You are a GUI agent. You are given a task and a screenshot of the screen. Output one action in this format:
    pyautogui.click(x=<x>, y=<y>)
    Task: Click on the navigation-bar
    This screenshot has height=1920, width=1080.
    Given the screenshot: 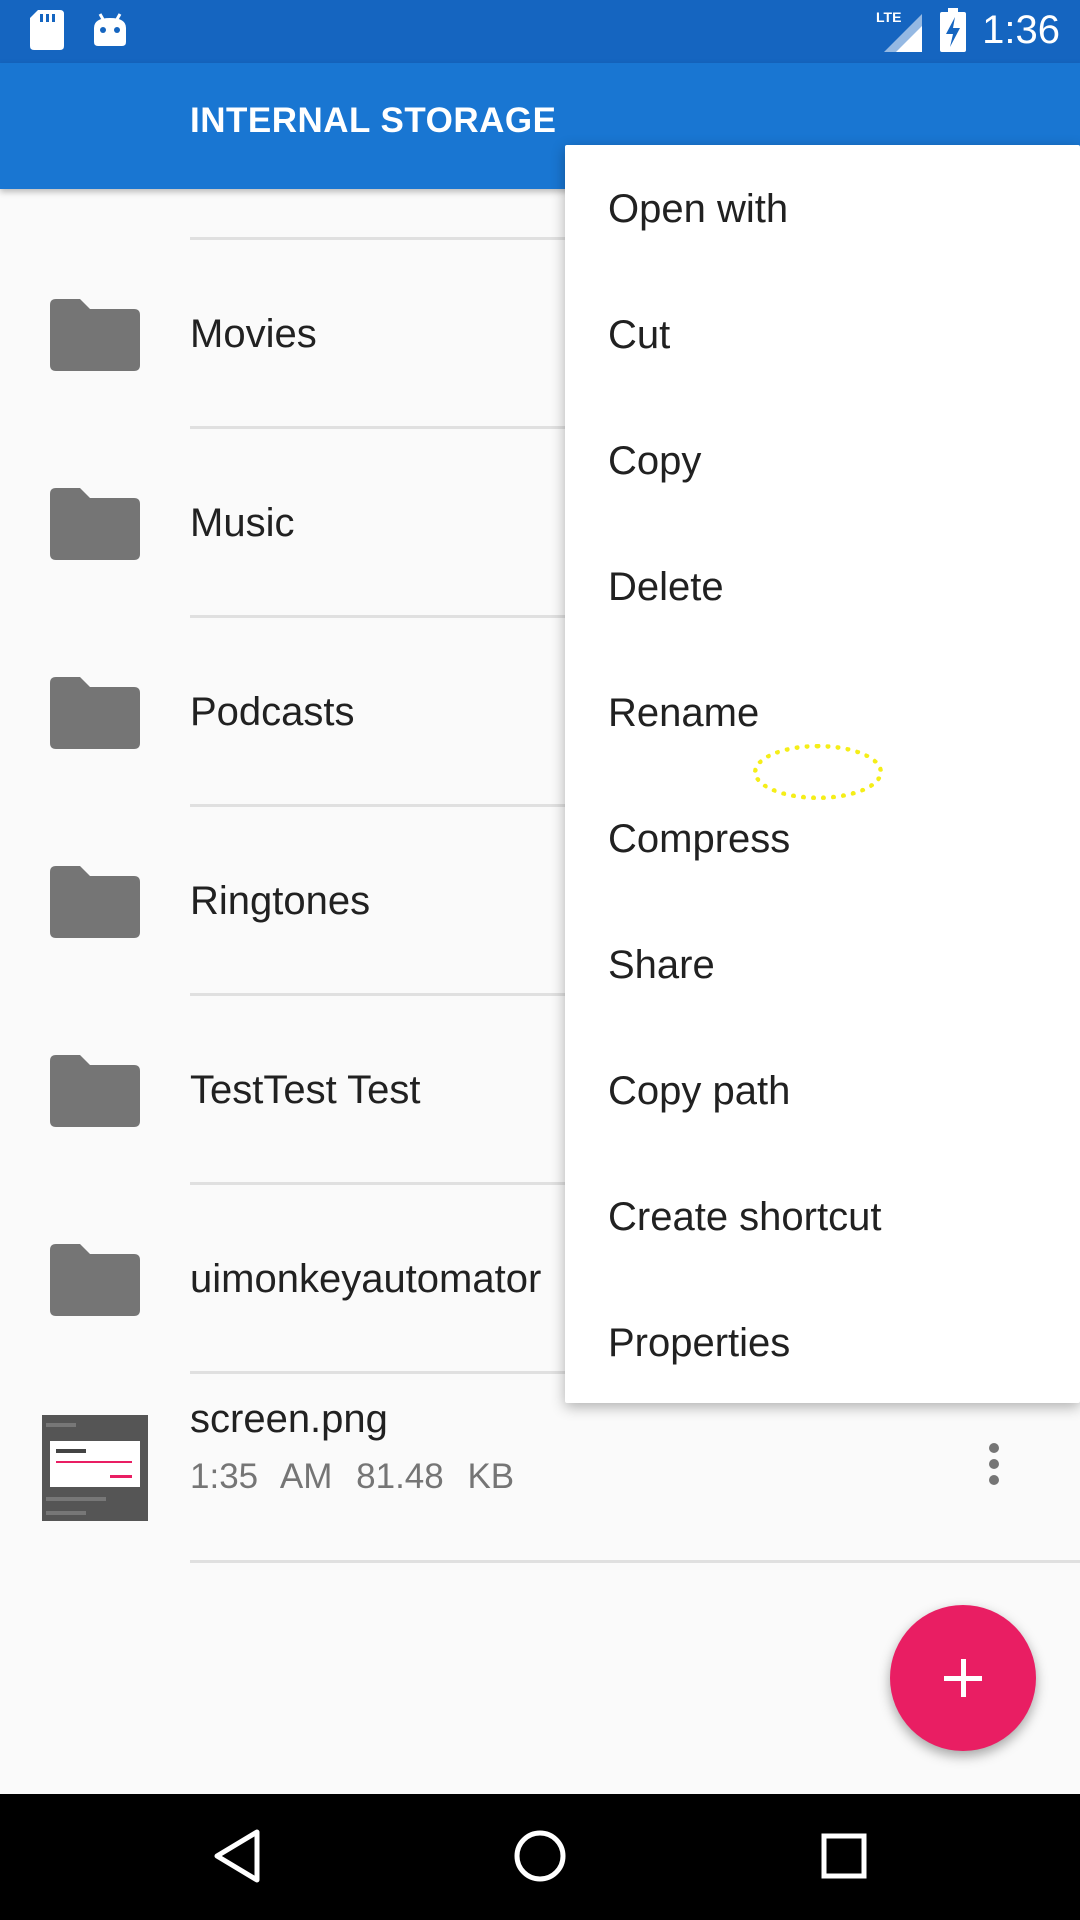 What is the action you would take?
    pyautogui.click(x=540, y=1857)
    